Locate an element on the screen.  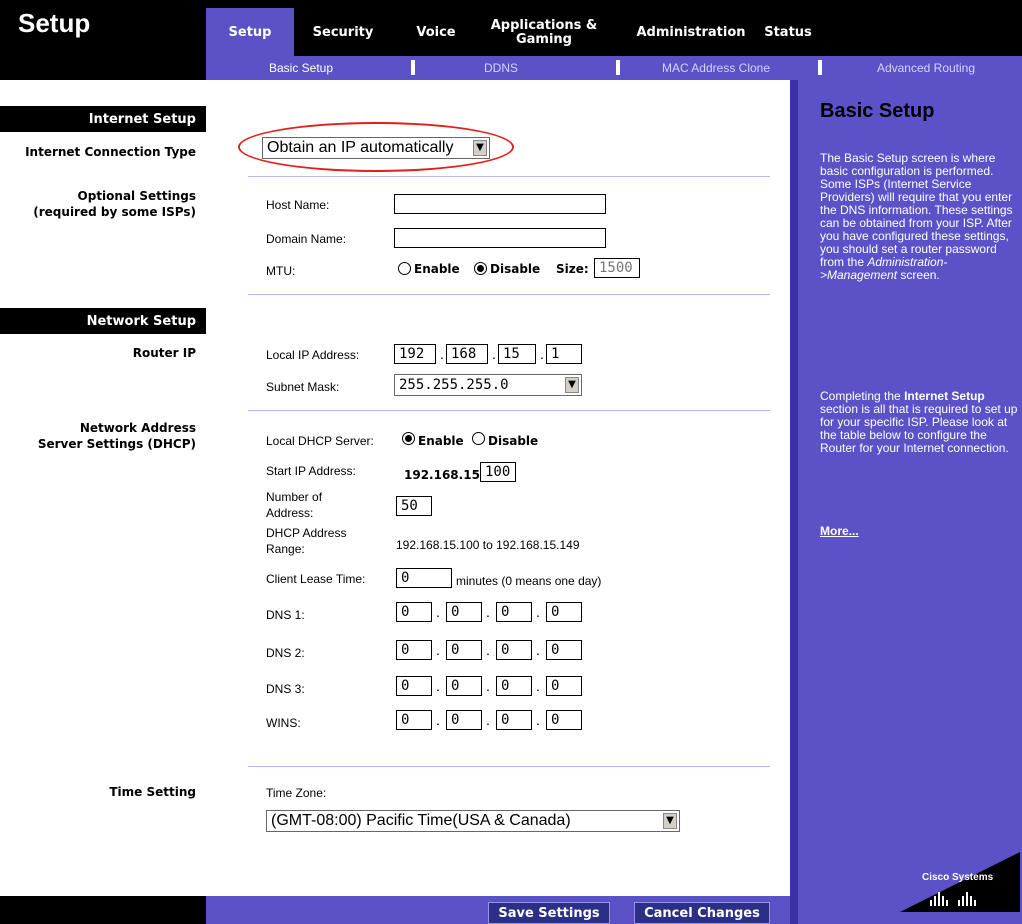
dhcp-disable-radio is located at coordinates (478, 438).